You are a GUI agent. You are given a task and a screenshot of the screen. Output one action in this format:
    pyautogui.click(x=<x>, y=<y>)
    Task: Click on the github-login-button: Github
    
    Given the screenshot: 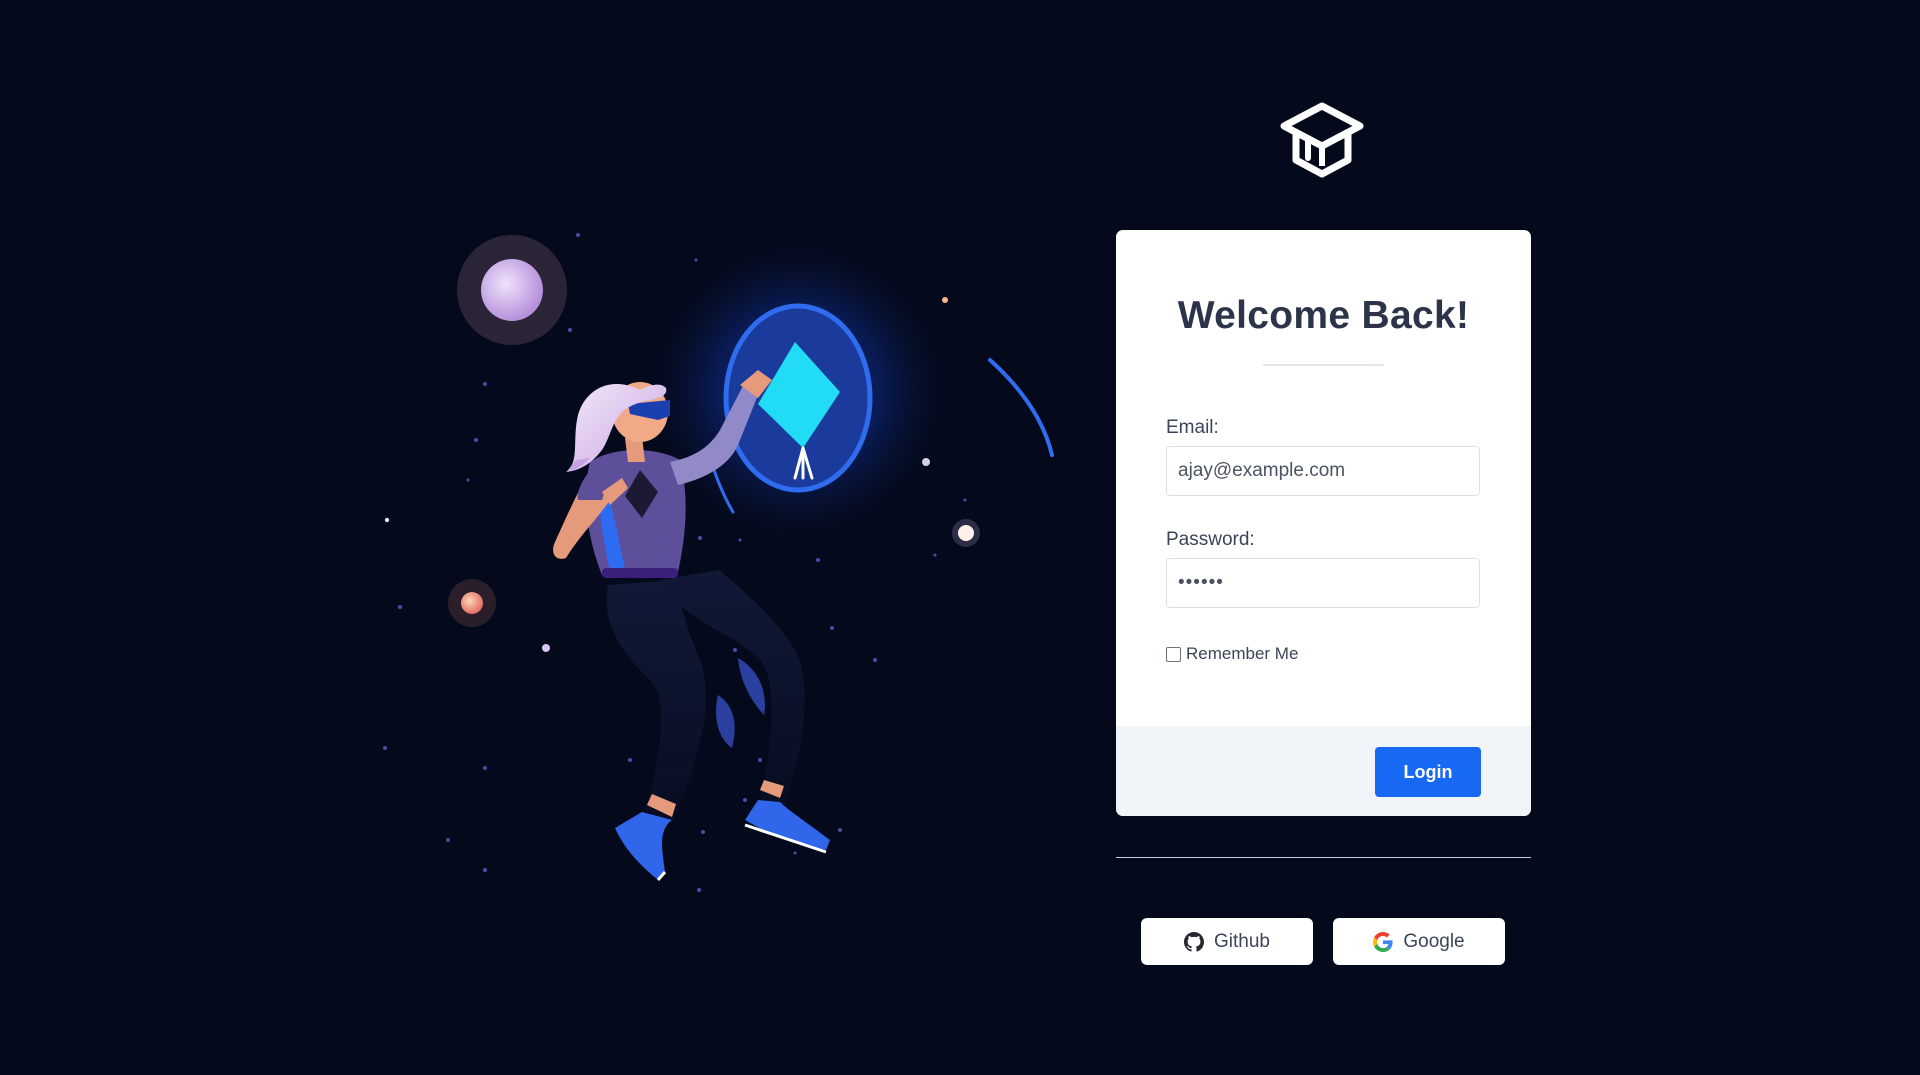 What is the action you would take?
    pyautogui.click(x=1227, y=941)
    